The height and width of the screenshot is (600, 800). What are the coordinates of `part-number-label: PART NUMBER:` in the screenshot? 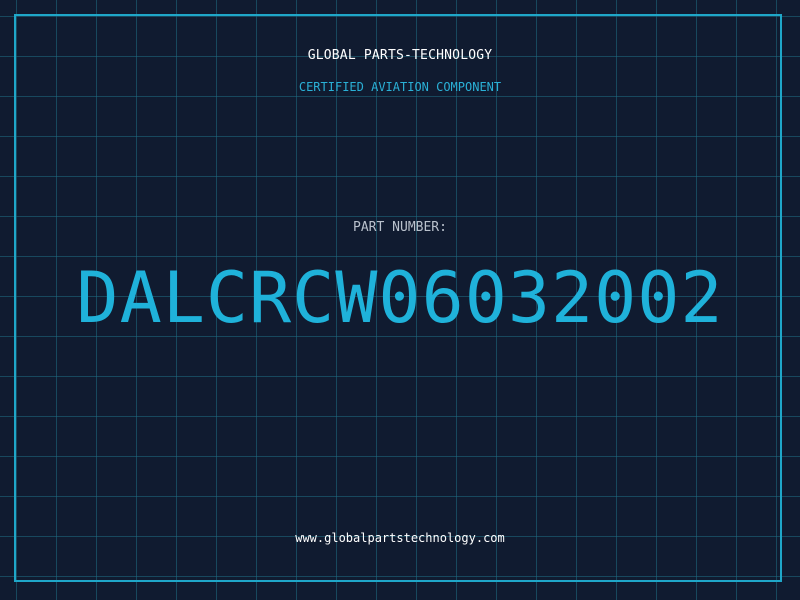 It's located at (400, 227).